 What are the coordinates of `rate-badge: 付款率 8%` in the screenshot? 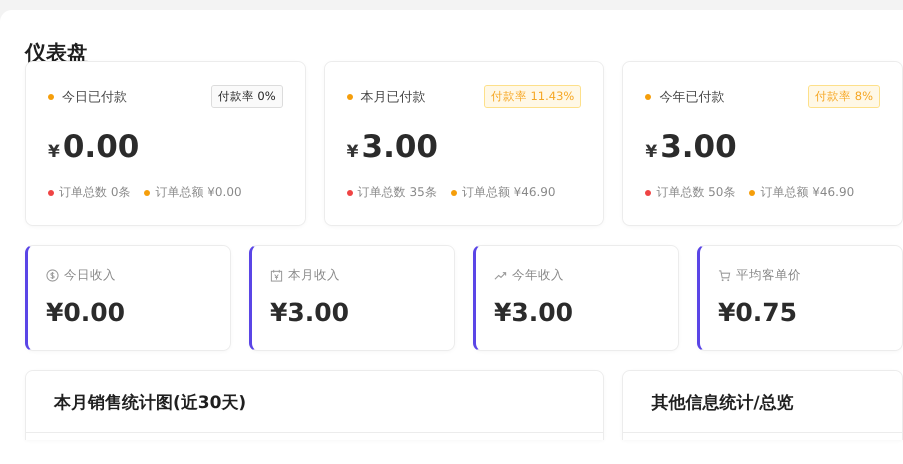 It's located at (844, 96).